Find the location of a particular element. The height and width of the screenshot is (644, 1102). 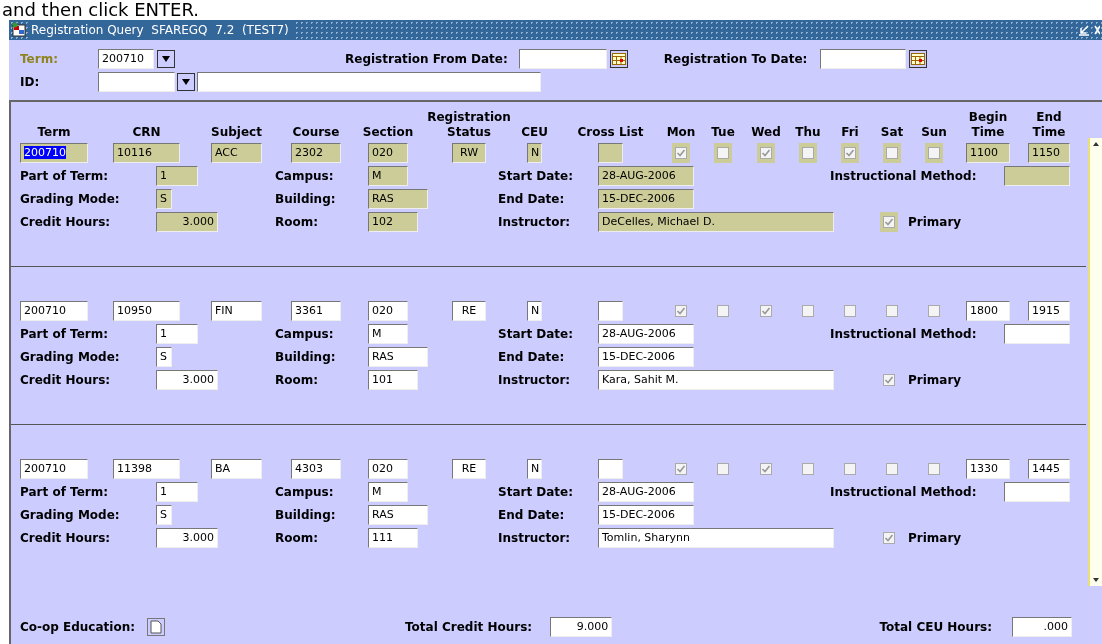

input-field: DeCelles, Michael D. is located at coordinates (716, 222).